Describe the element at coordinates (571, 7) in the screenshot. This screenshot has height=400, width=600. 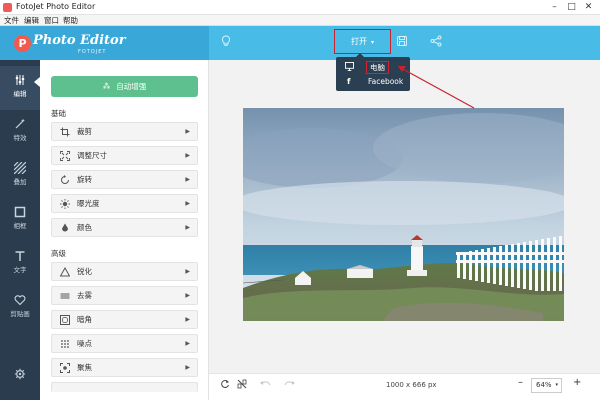
I see `maximize-button: □` at that location.